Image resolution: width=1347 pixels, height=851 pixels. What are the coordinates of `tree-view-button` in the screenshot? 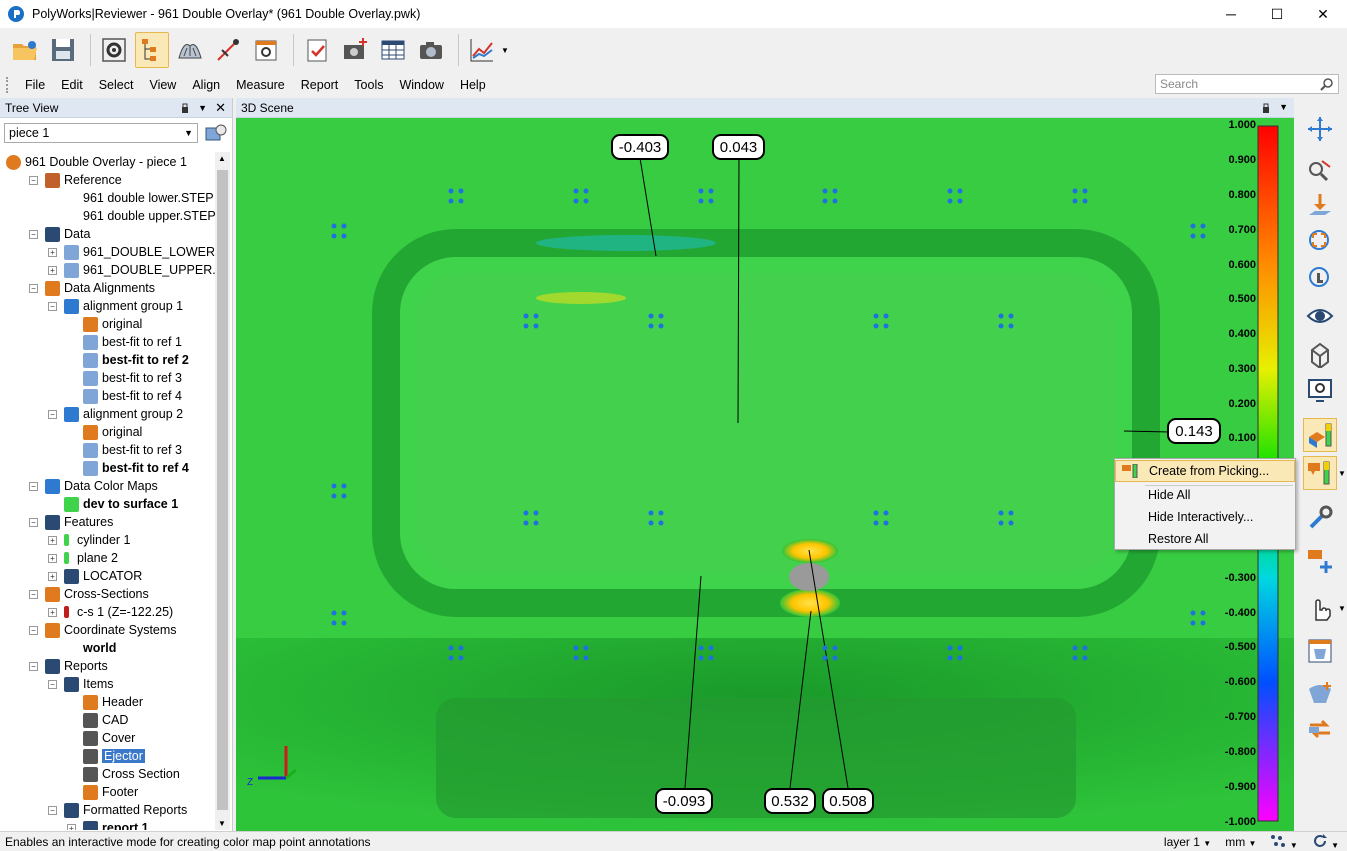 It's located at (152, 50).